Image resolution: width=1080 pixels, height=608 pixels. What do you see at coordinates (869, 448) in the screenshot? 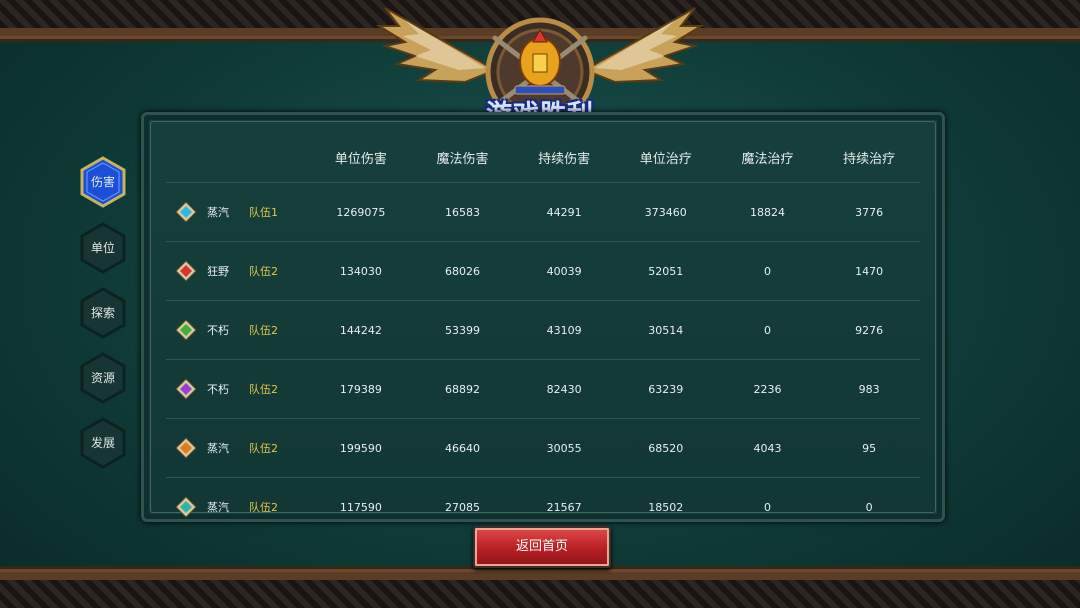
I see `stat-value: 95` at bounding box center [869, 448].